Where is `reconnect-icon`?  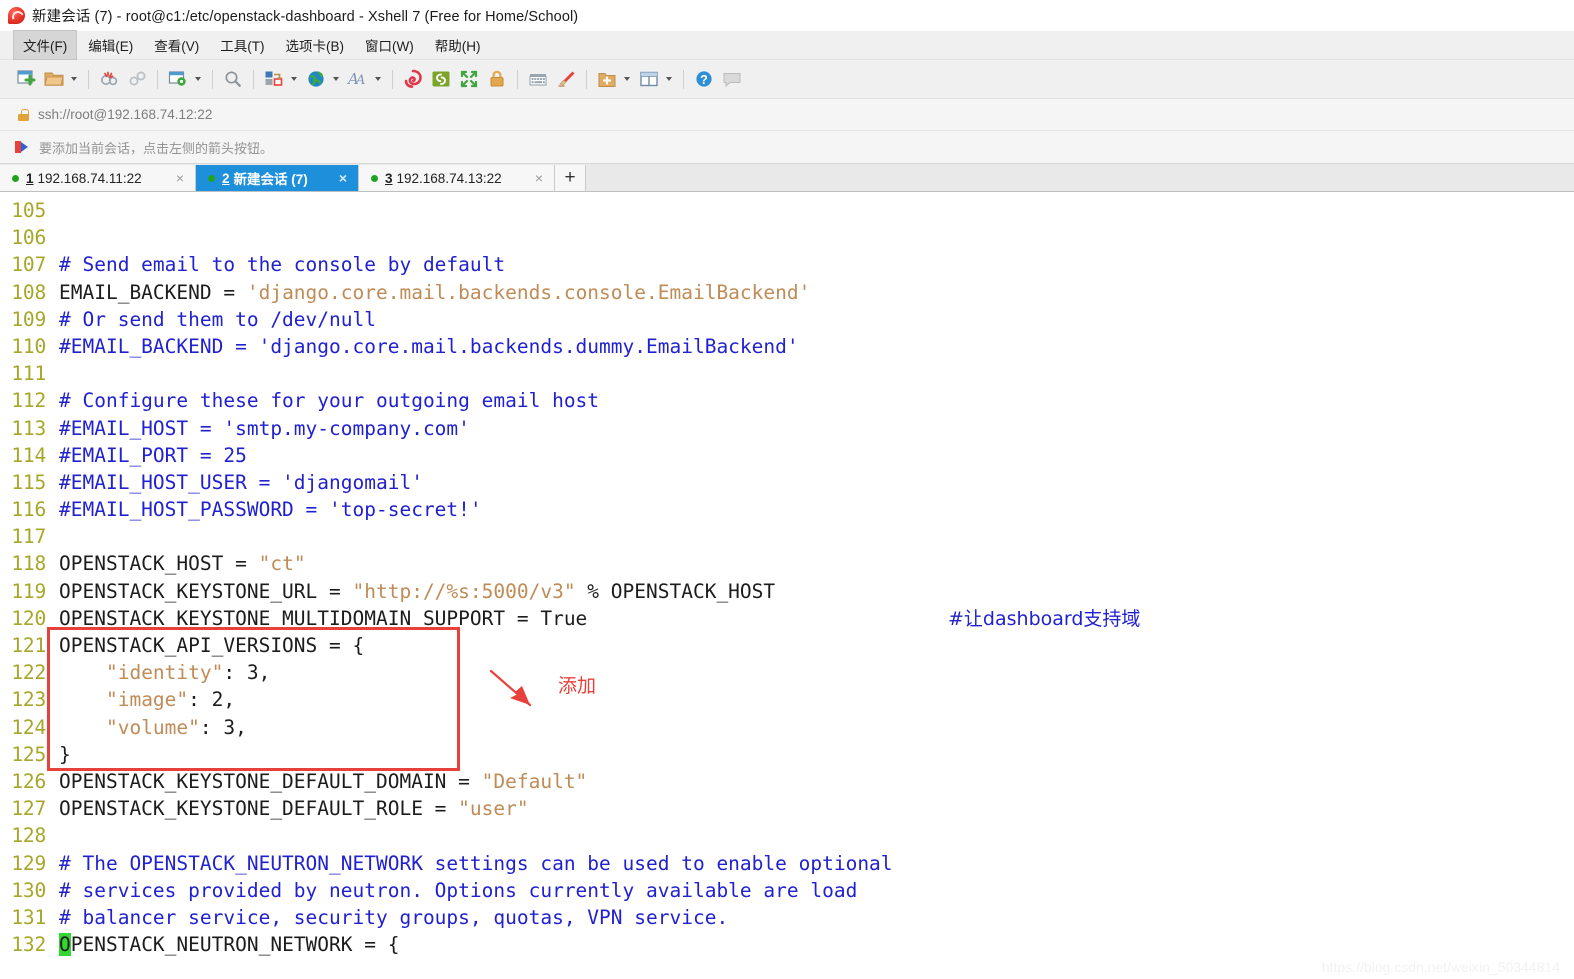
reconnect-icon is located at coordinates (137, 79).